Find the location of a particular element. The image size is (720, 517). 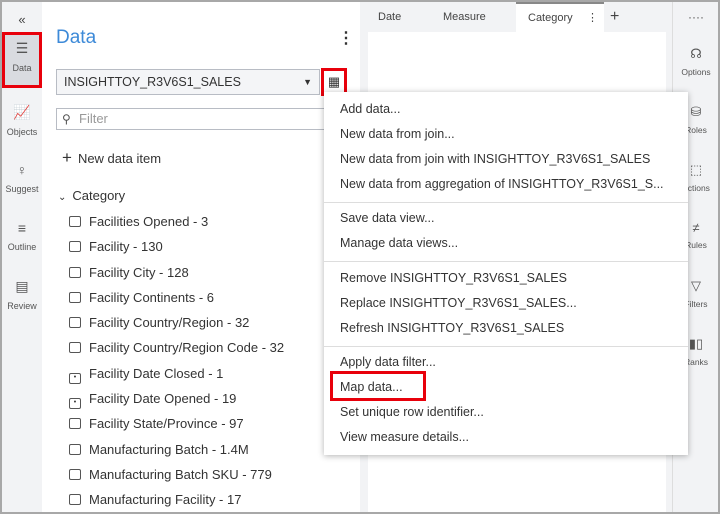

item-label: Facility State/Province - 97 is located at coordinates (166, 424).